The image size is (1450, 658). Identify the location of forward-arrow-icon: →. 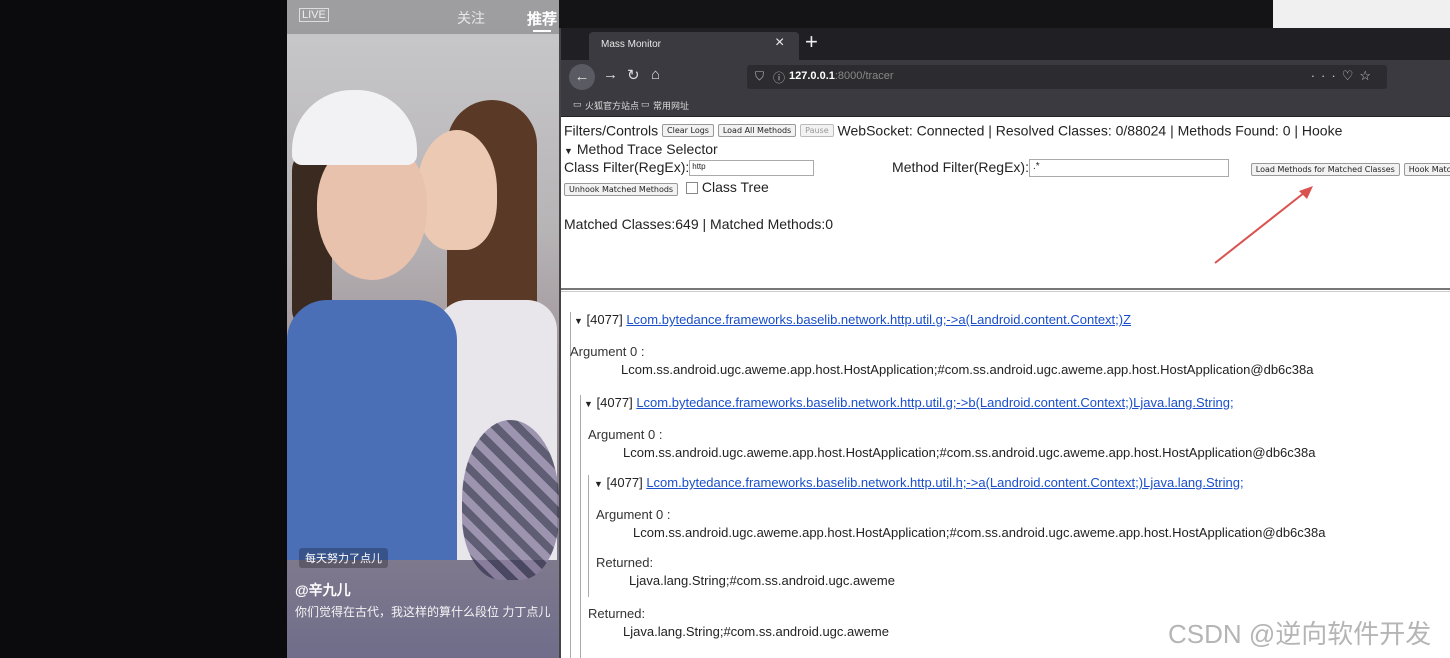
(610, 74).